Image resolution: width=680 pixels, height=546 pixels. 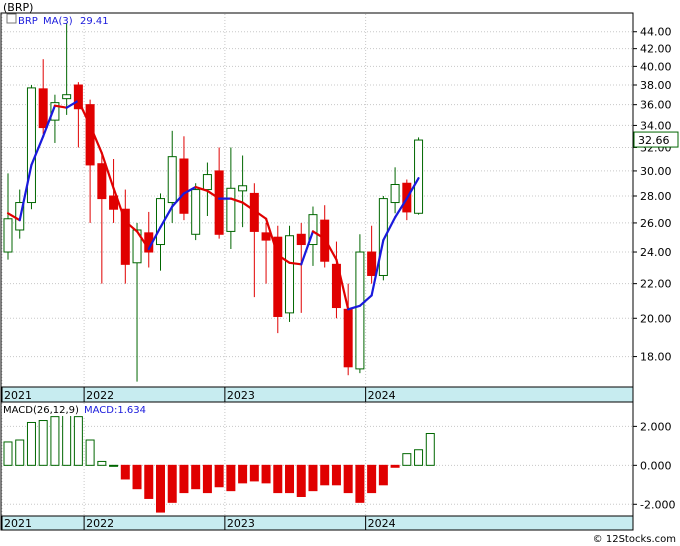 What do you see at coordinates (28, 21) in the screenshot?
I see `ticker-label: BRP` at bounding box center [28, 21].